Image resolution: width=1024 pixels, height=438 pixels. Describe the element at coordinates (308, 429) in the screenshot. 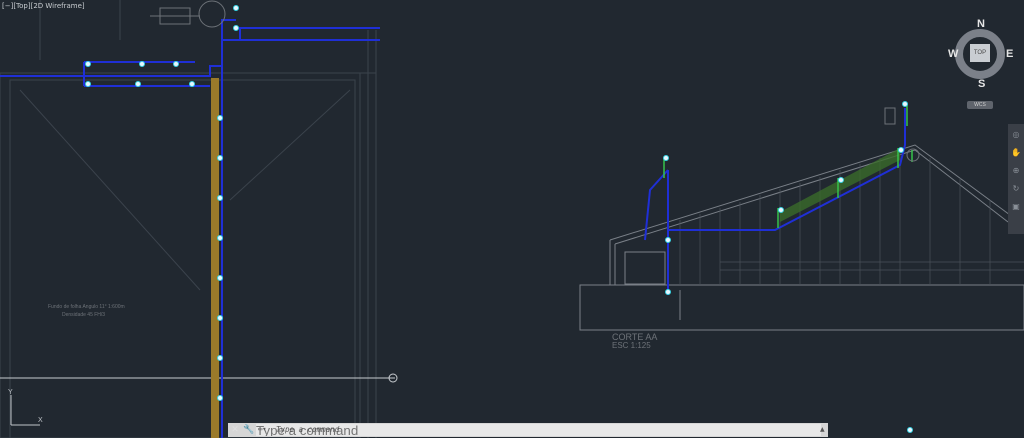

I see `command-placeholder-text: Type a command` at that location.